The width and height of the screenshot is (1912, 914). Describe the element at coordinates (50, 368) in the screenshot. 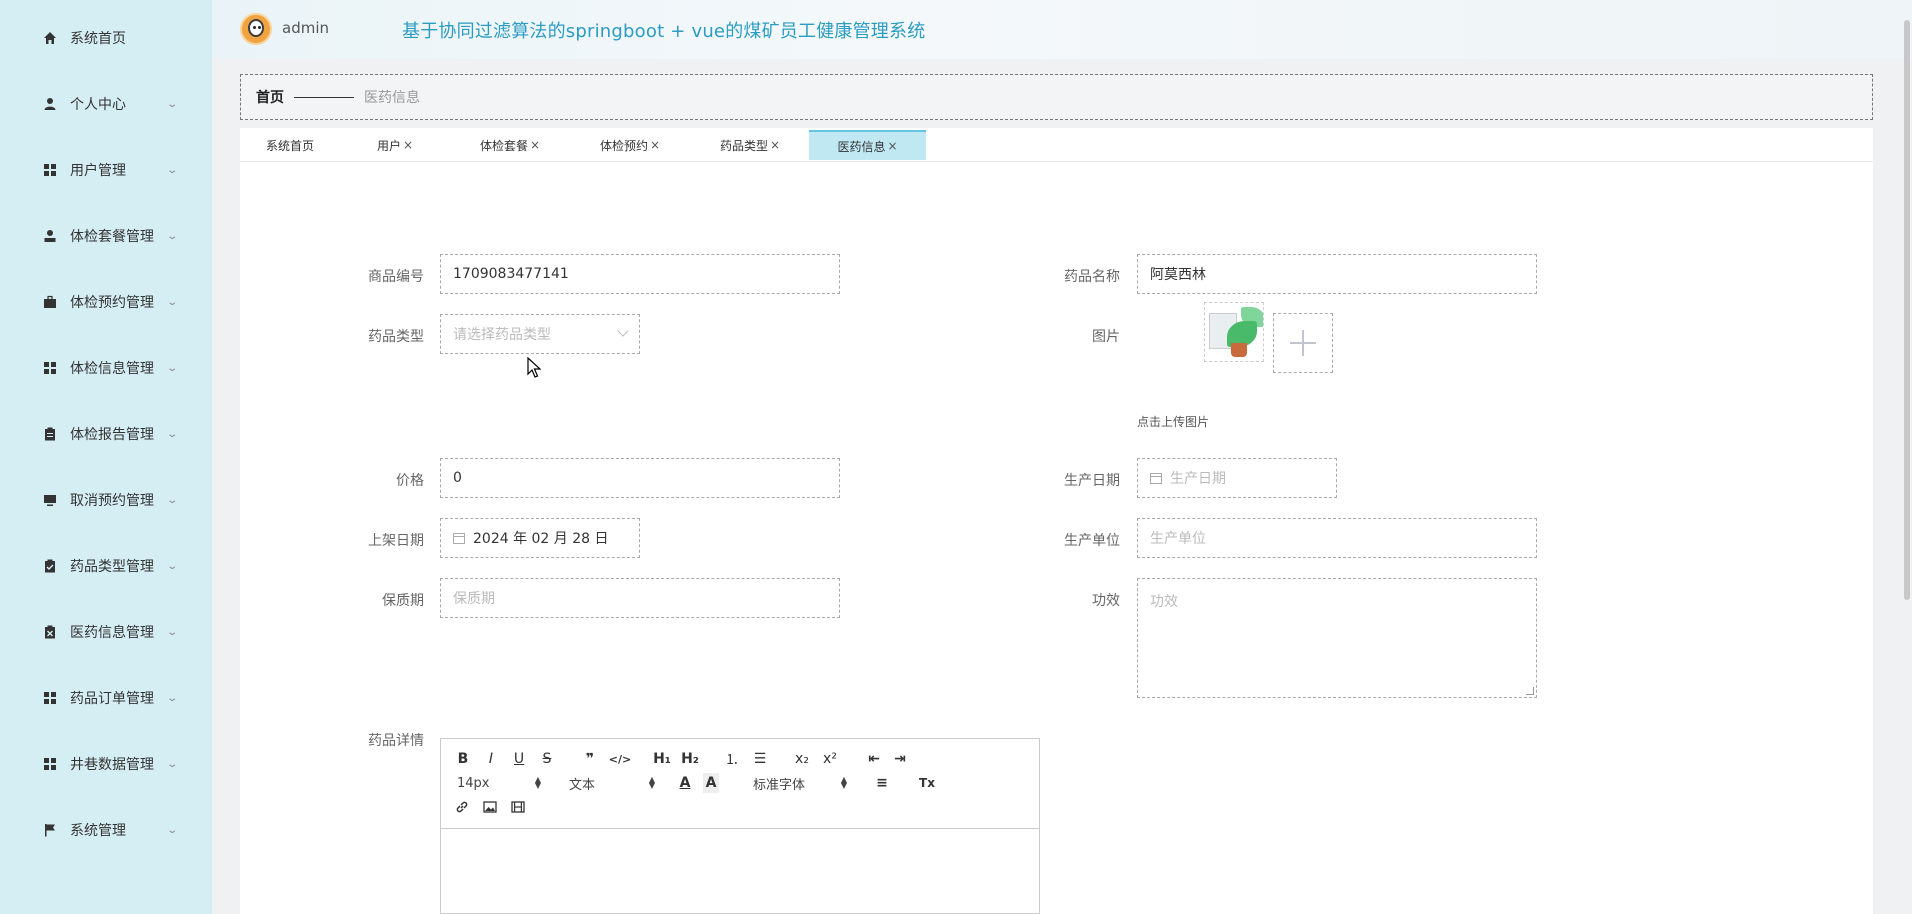

I see `grid-icon` at that location.